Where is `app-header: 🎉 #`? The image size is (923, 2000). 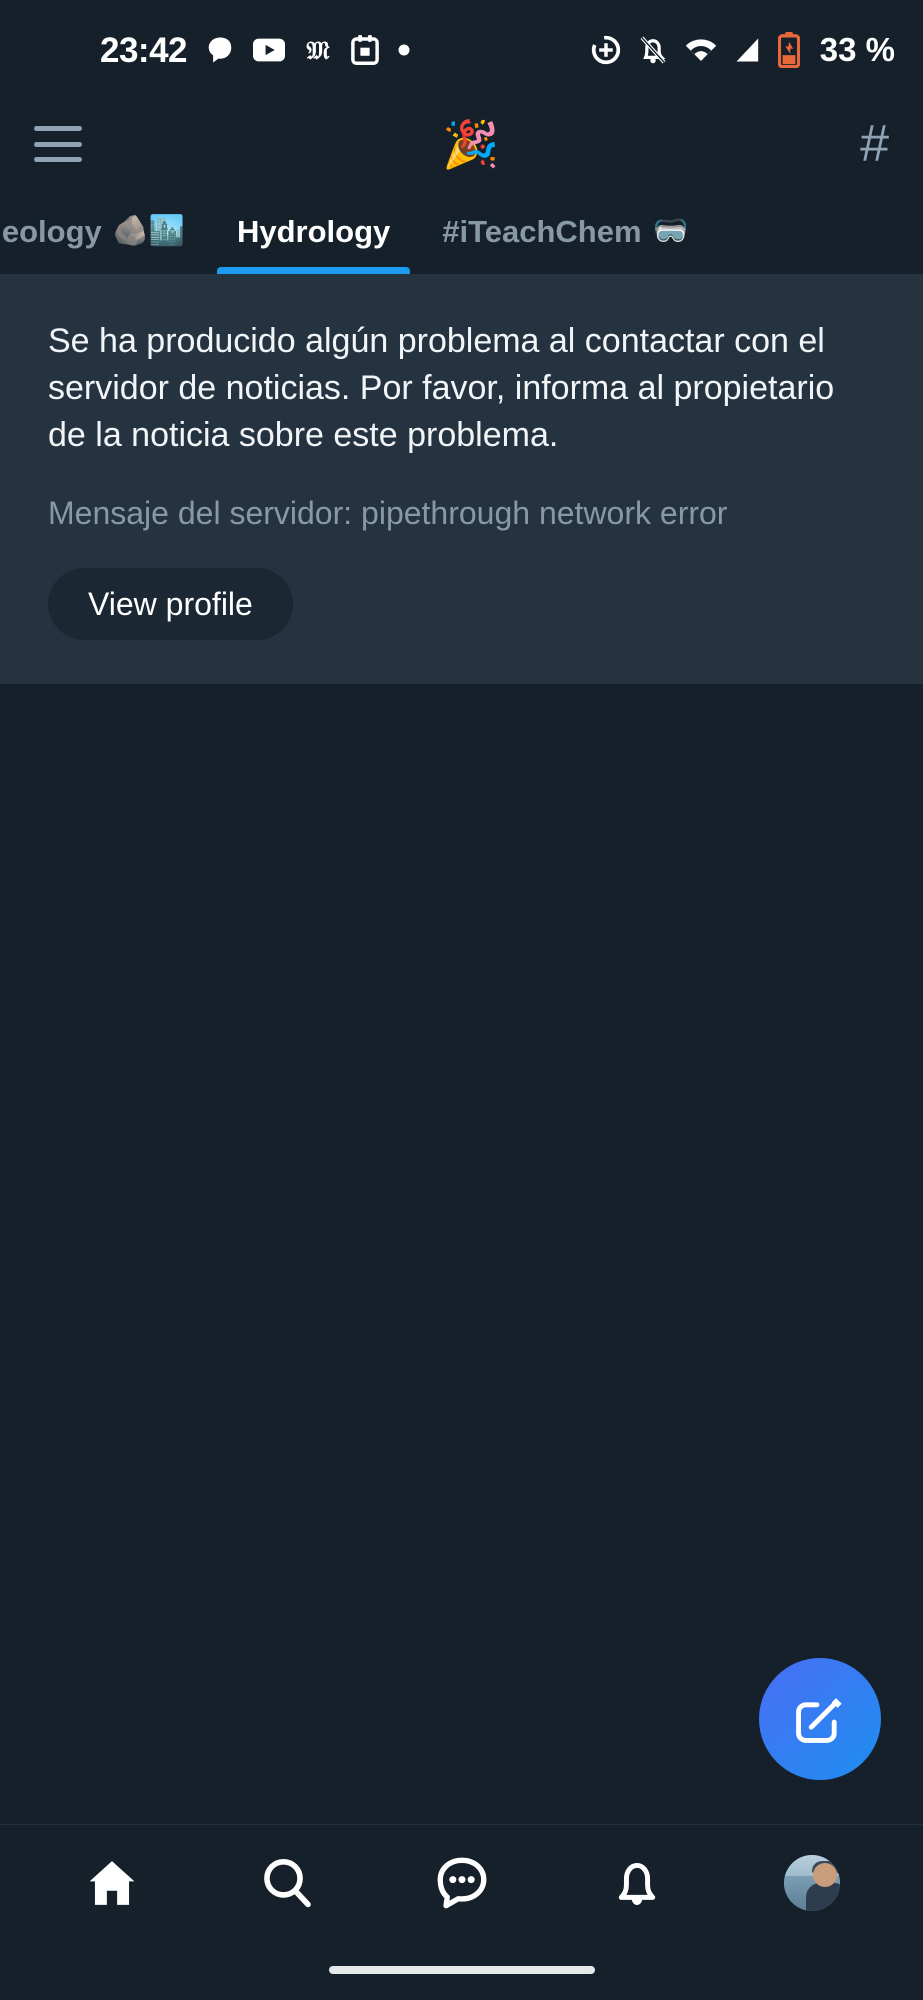 app-header: 🎉 # is located at coordinates (461, 144).